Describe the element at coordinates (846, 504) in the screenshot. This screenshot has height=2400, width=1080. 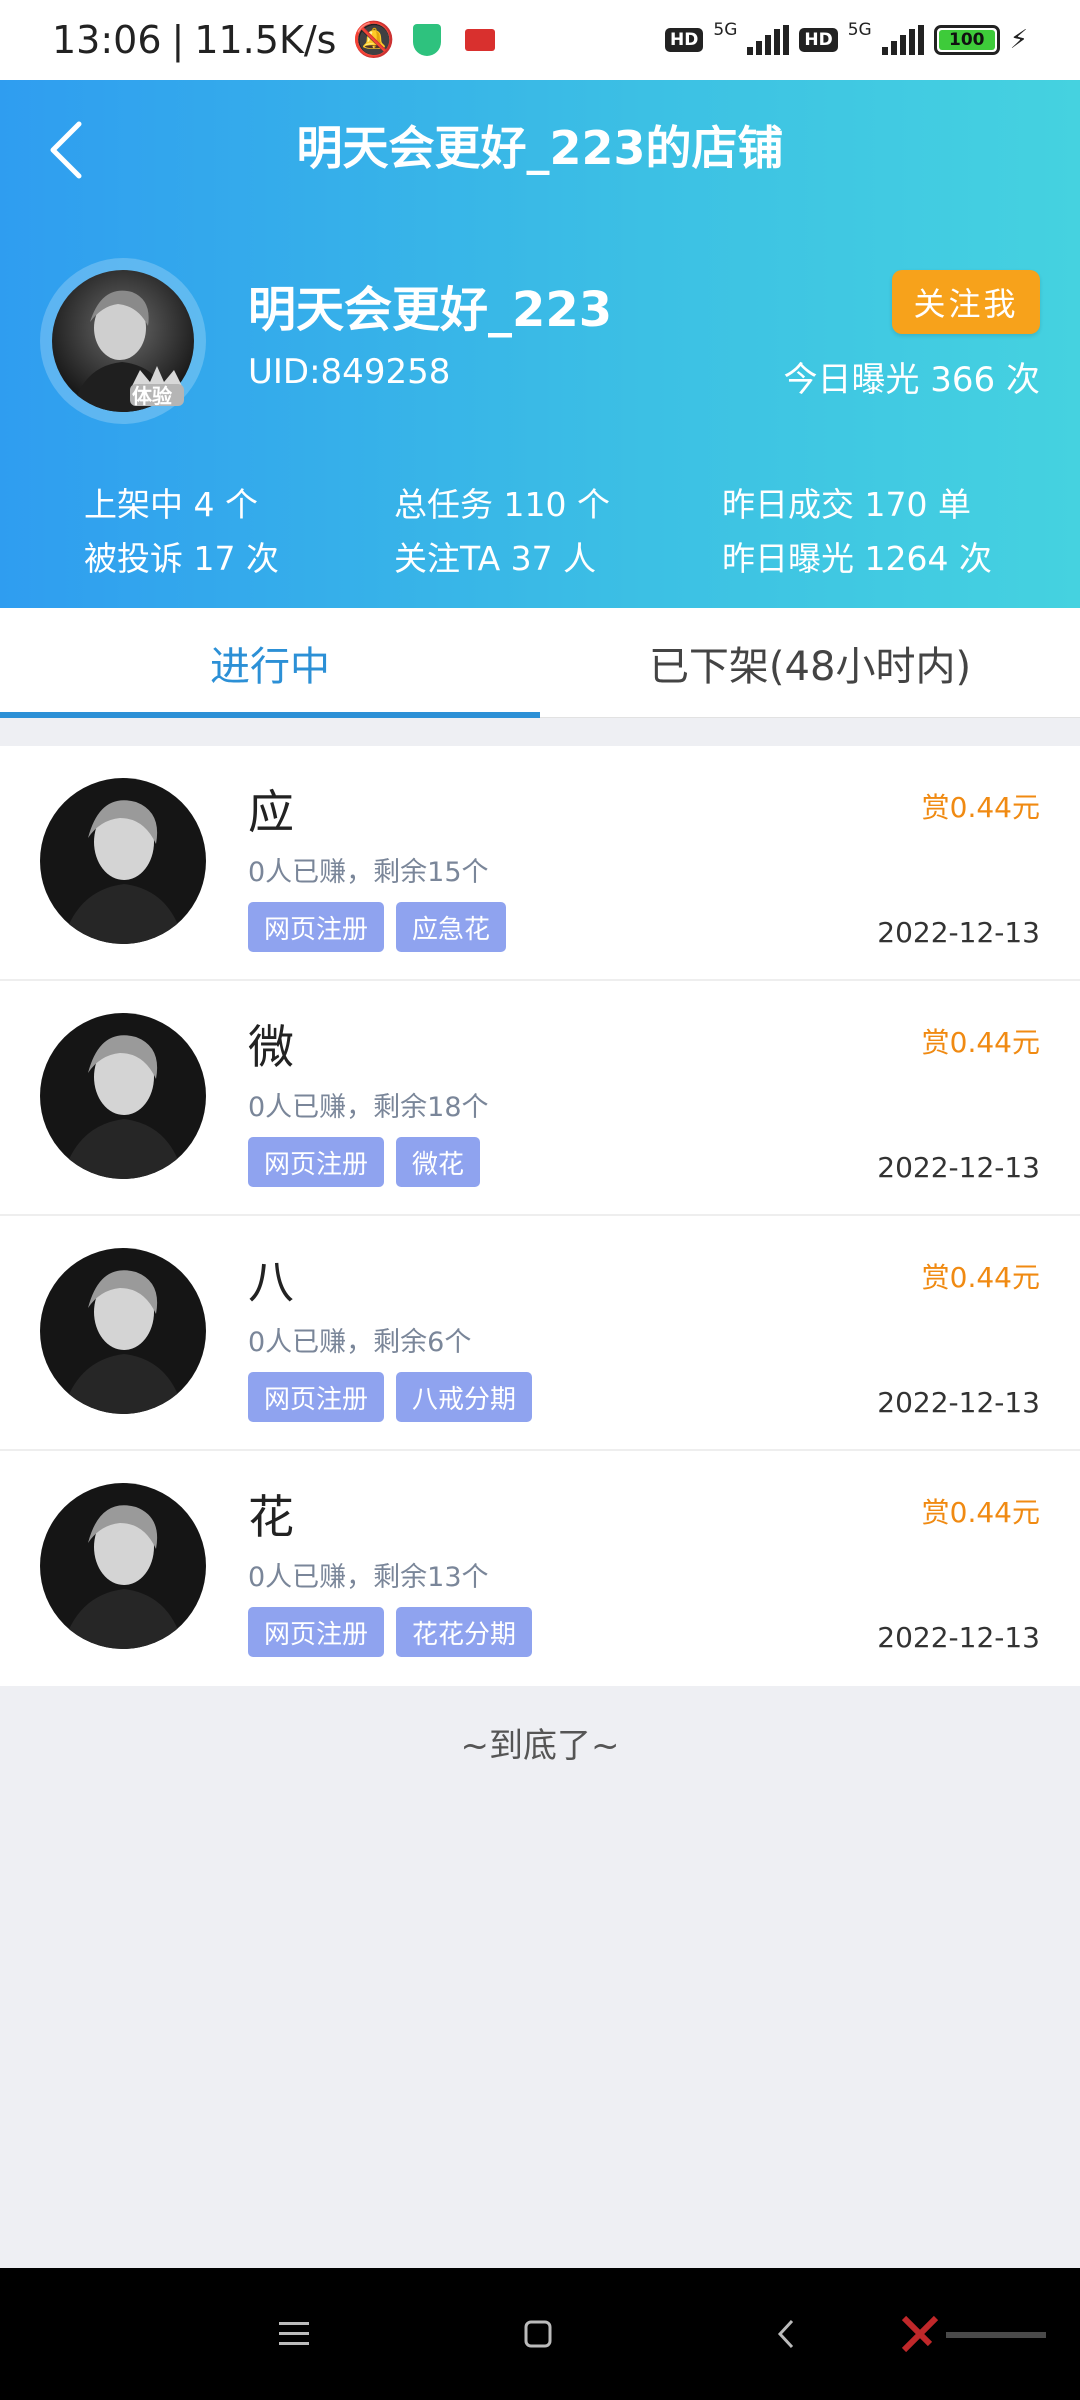
I see `stat-yesterday-deals: 昨日成交 170 单` at that location.